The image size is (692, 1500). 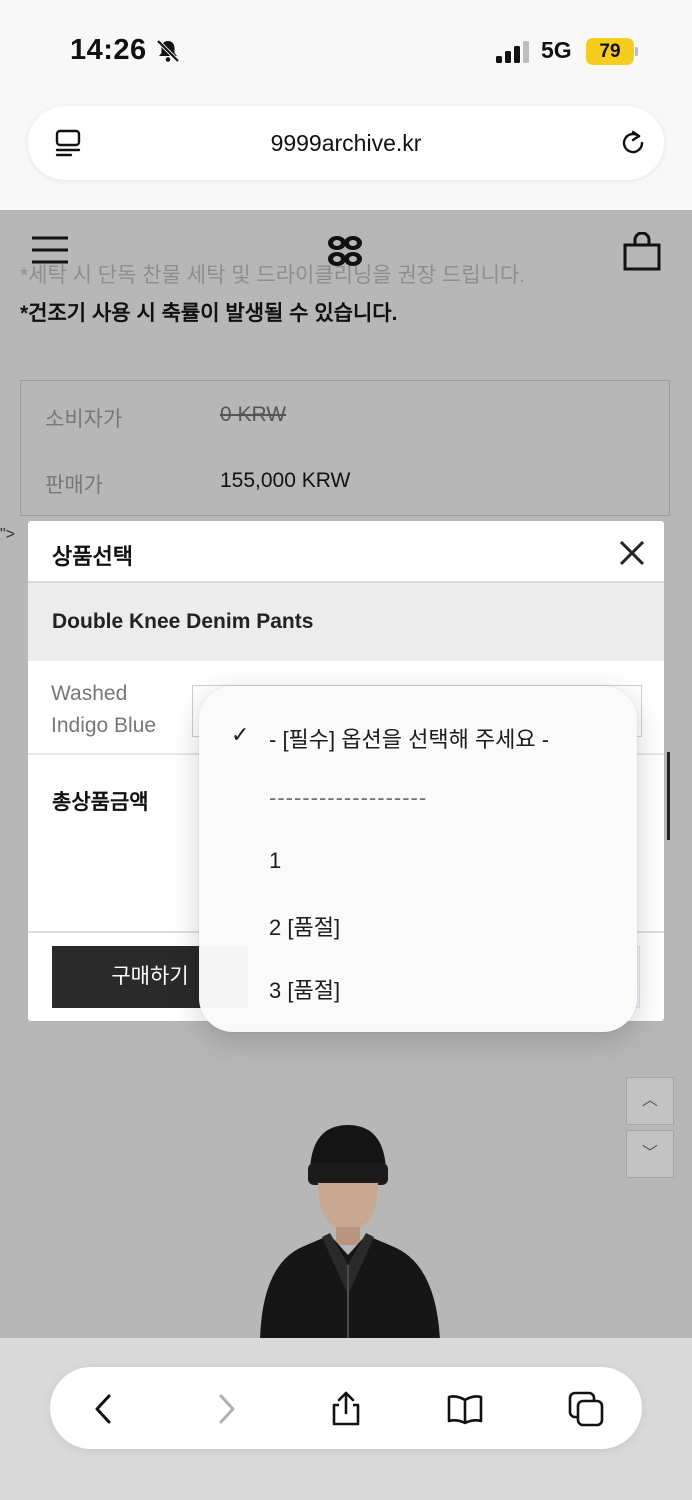 What do you see at coordinates (345, 251) in the screenshot?
I see `brand-logo-icon` at bounding box center [345, 251].